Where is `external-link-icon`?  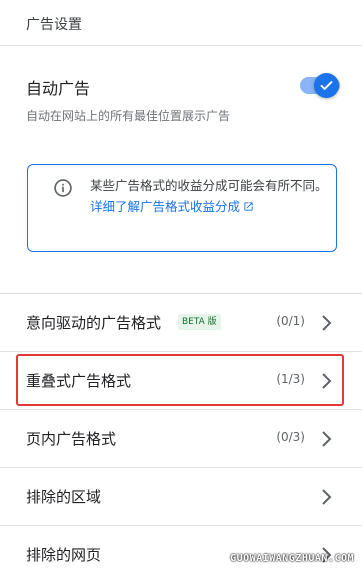
external-link-icon is located at coordinates (248, 206).